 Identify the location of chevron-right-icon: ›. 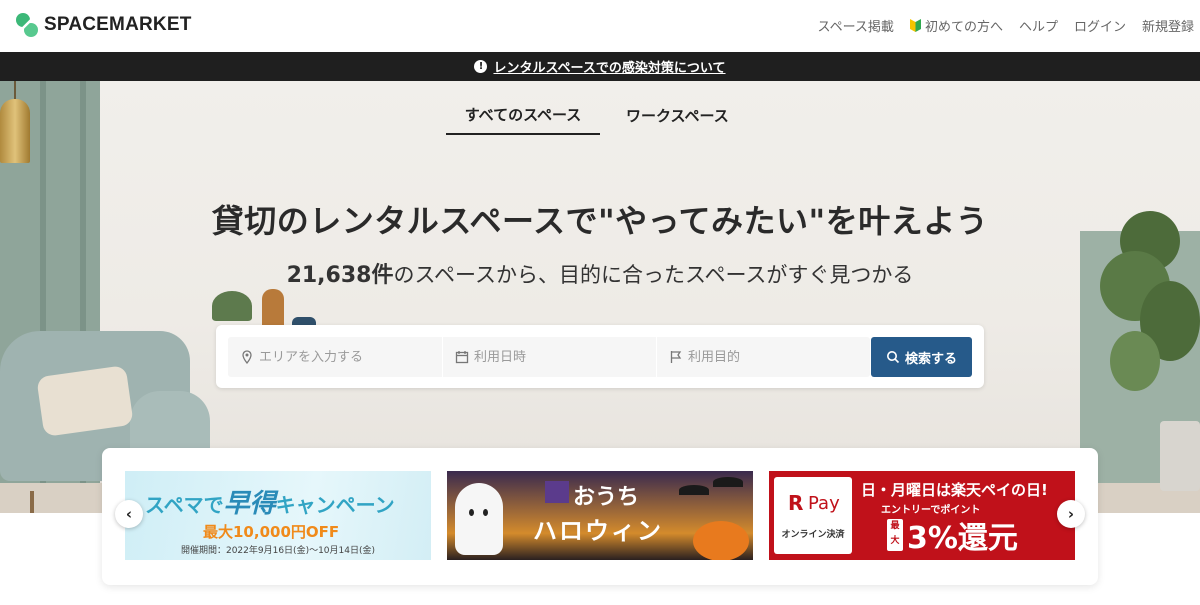
(1071, 514).